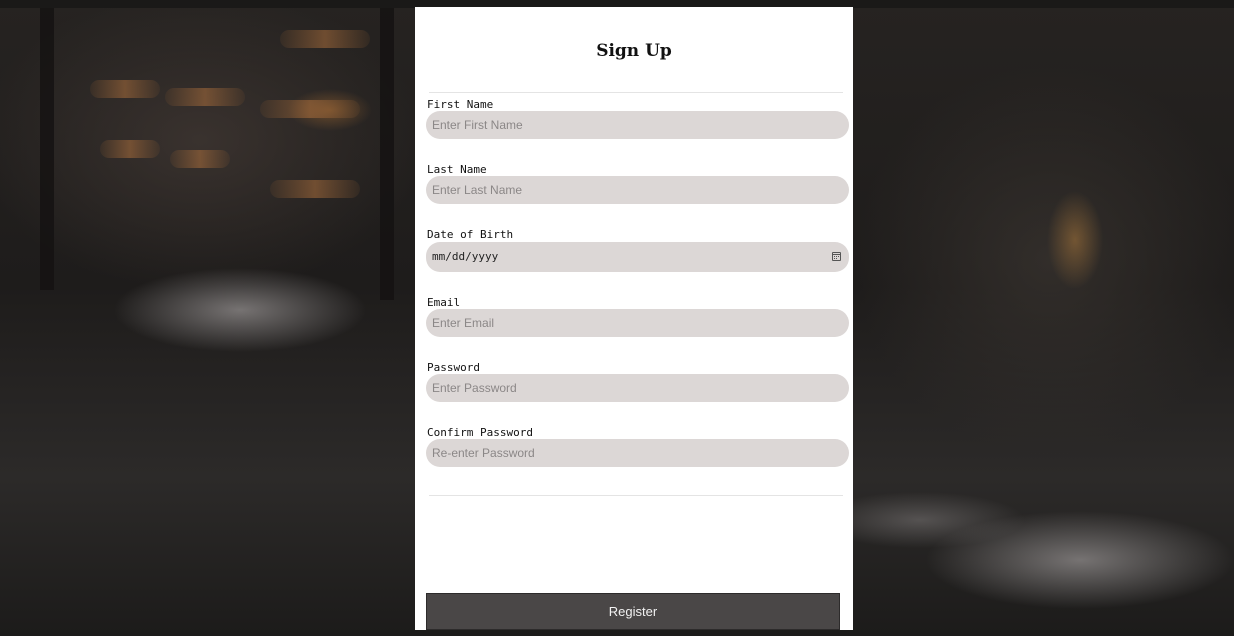  I want to click on date-of-birth-input: mm/dd/yyyy, so click(637, 257).